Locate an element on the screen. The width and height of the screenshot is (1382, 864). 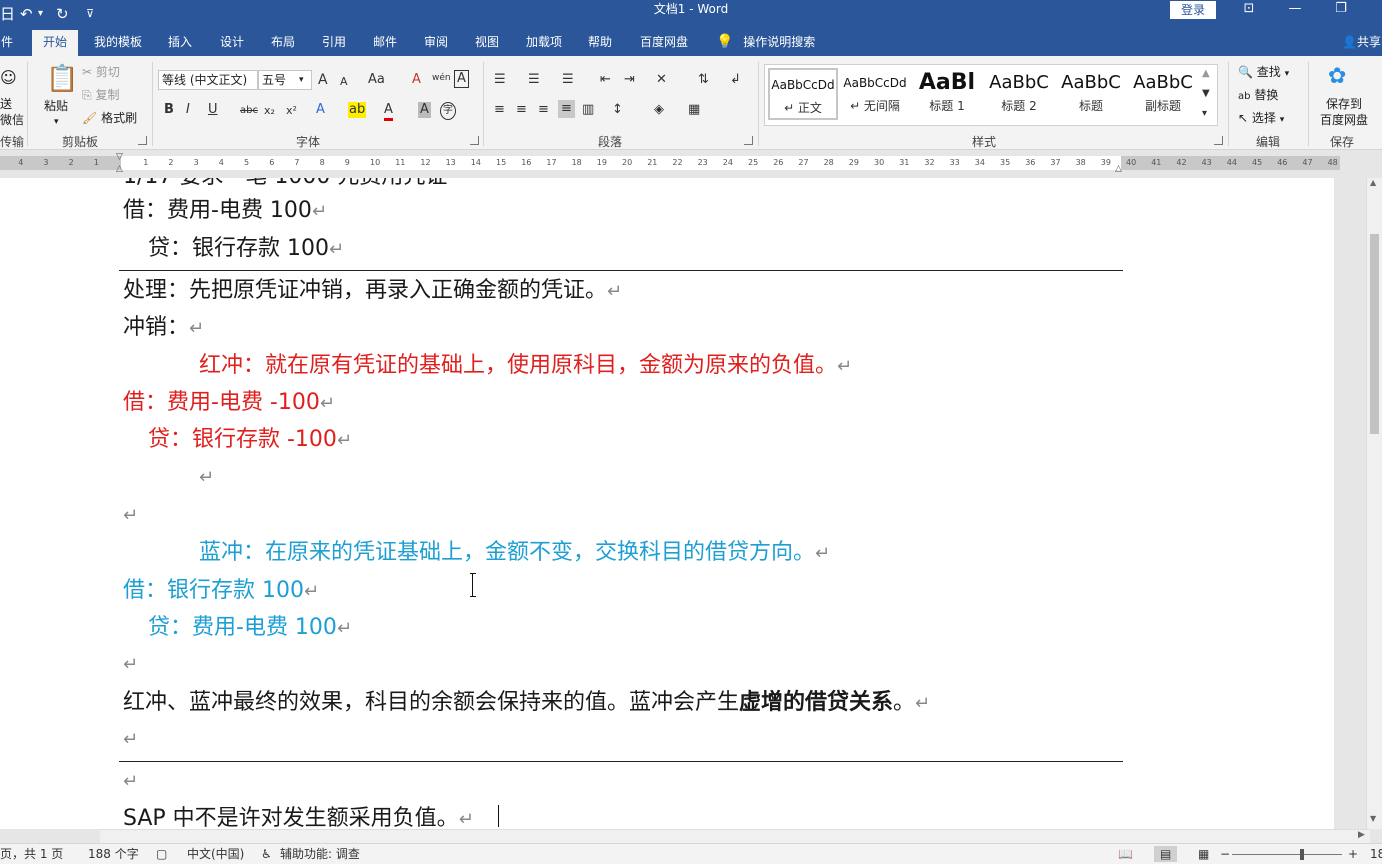
restore-button: ❐ is located at coordinates (1341, 10).